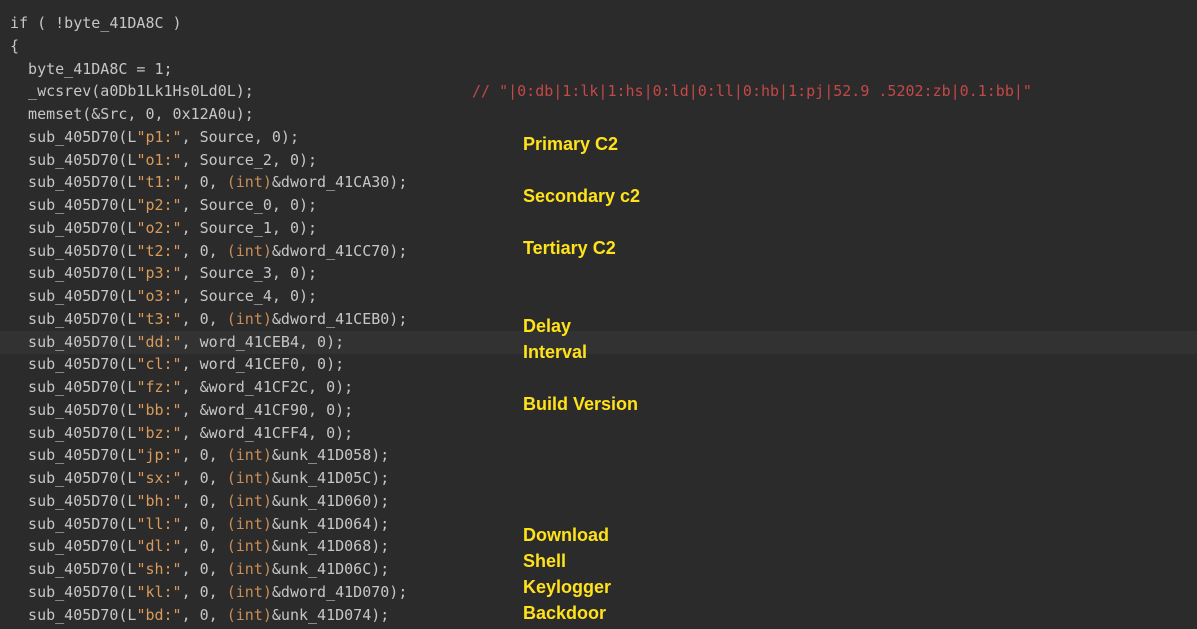 Image resolution: width=1197 pixels, height=629 pixels. What do you see at coordinates (159, 364) in the screenshot?
I see `code-string-literal: "cl:"` at bounding box center [159, 364].